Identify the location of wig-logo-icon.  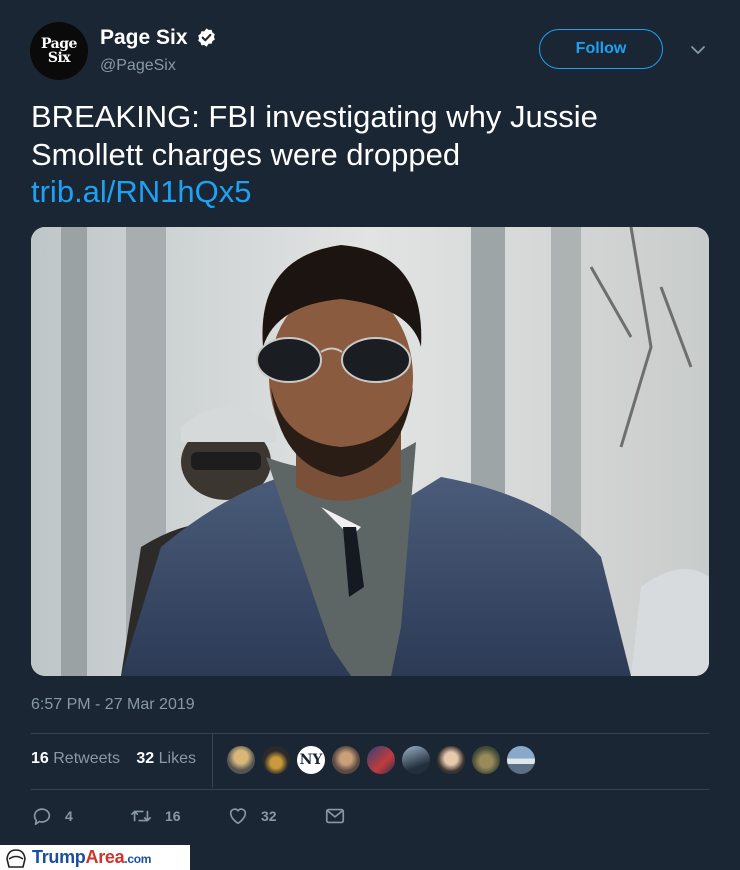
(16, 858).